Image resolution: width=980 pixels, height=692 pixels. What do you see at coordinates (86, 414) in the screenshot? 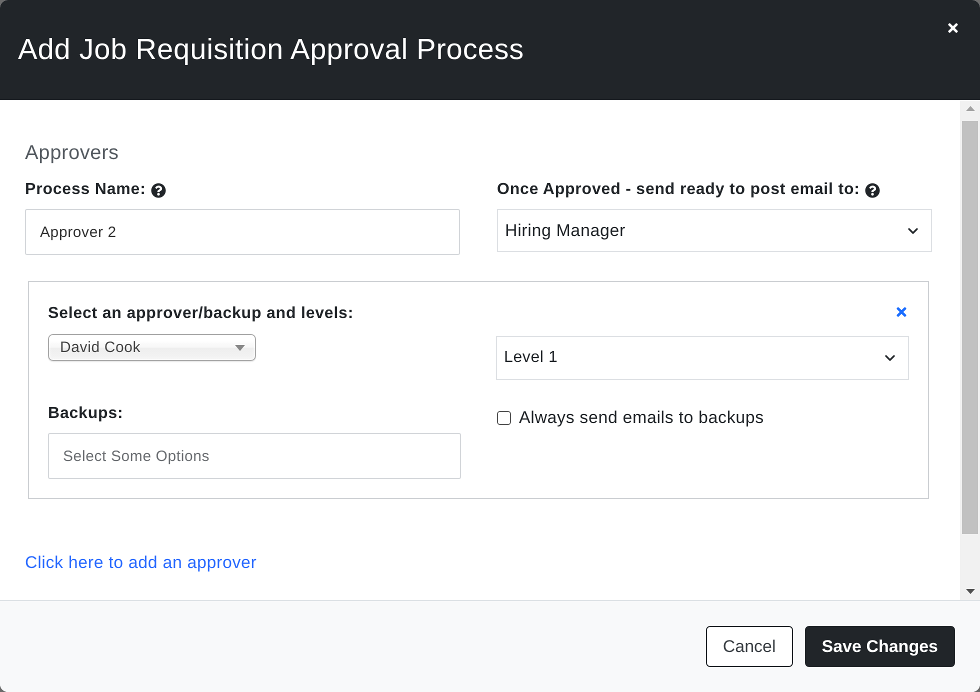
I see `field-label: Backups:` at bounding box center [86, 414].